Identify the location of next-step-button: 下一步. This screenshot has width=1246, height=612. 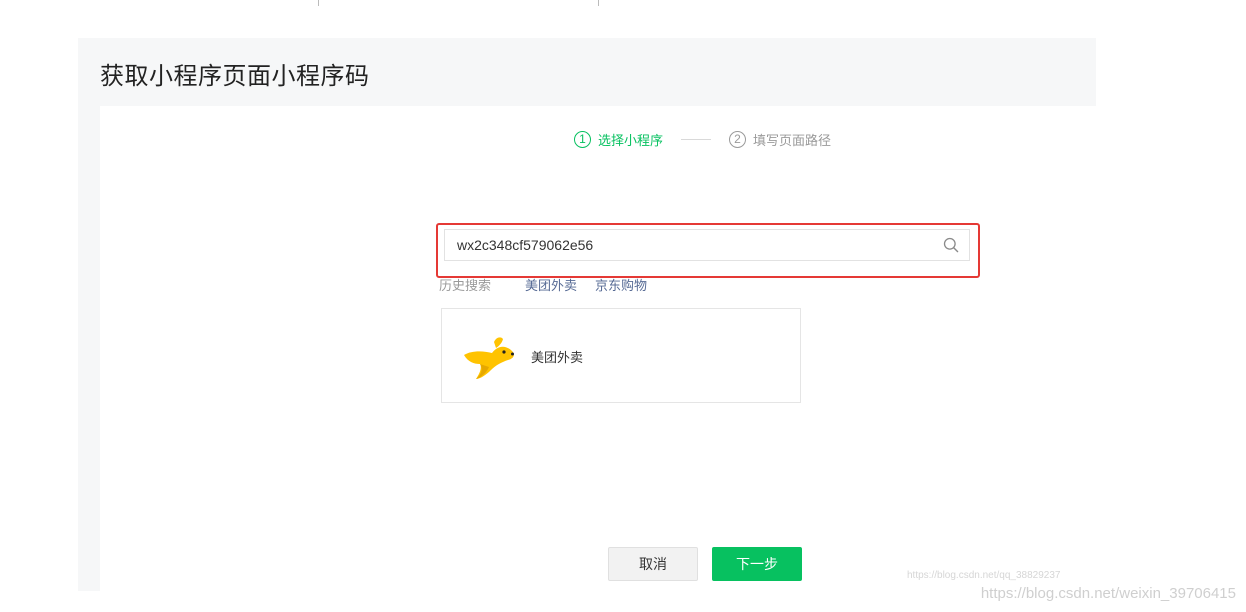
(757, 564).